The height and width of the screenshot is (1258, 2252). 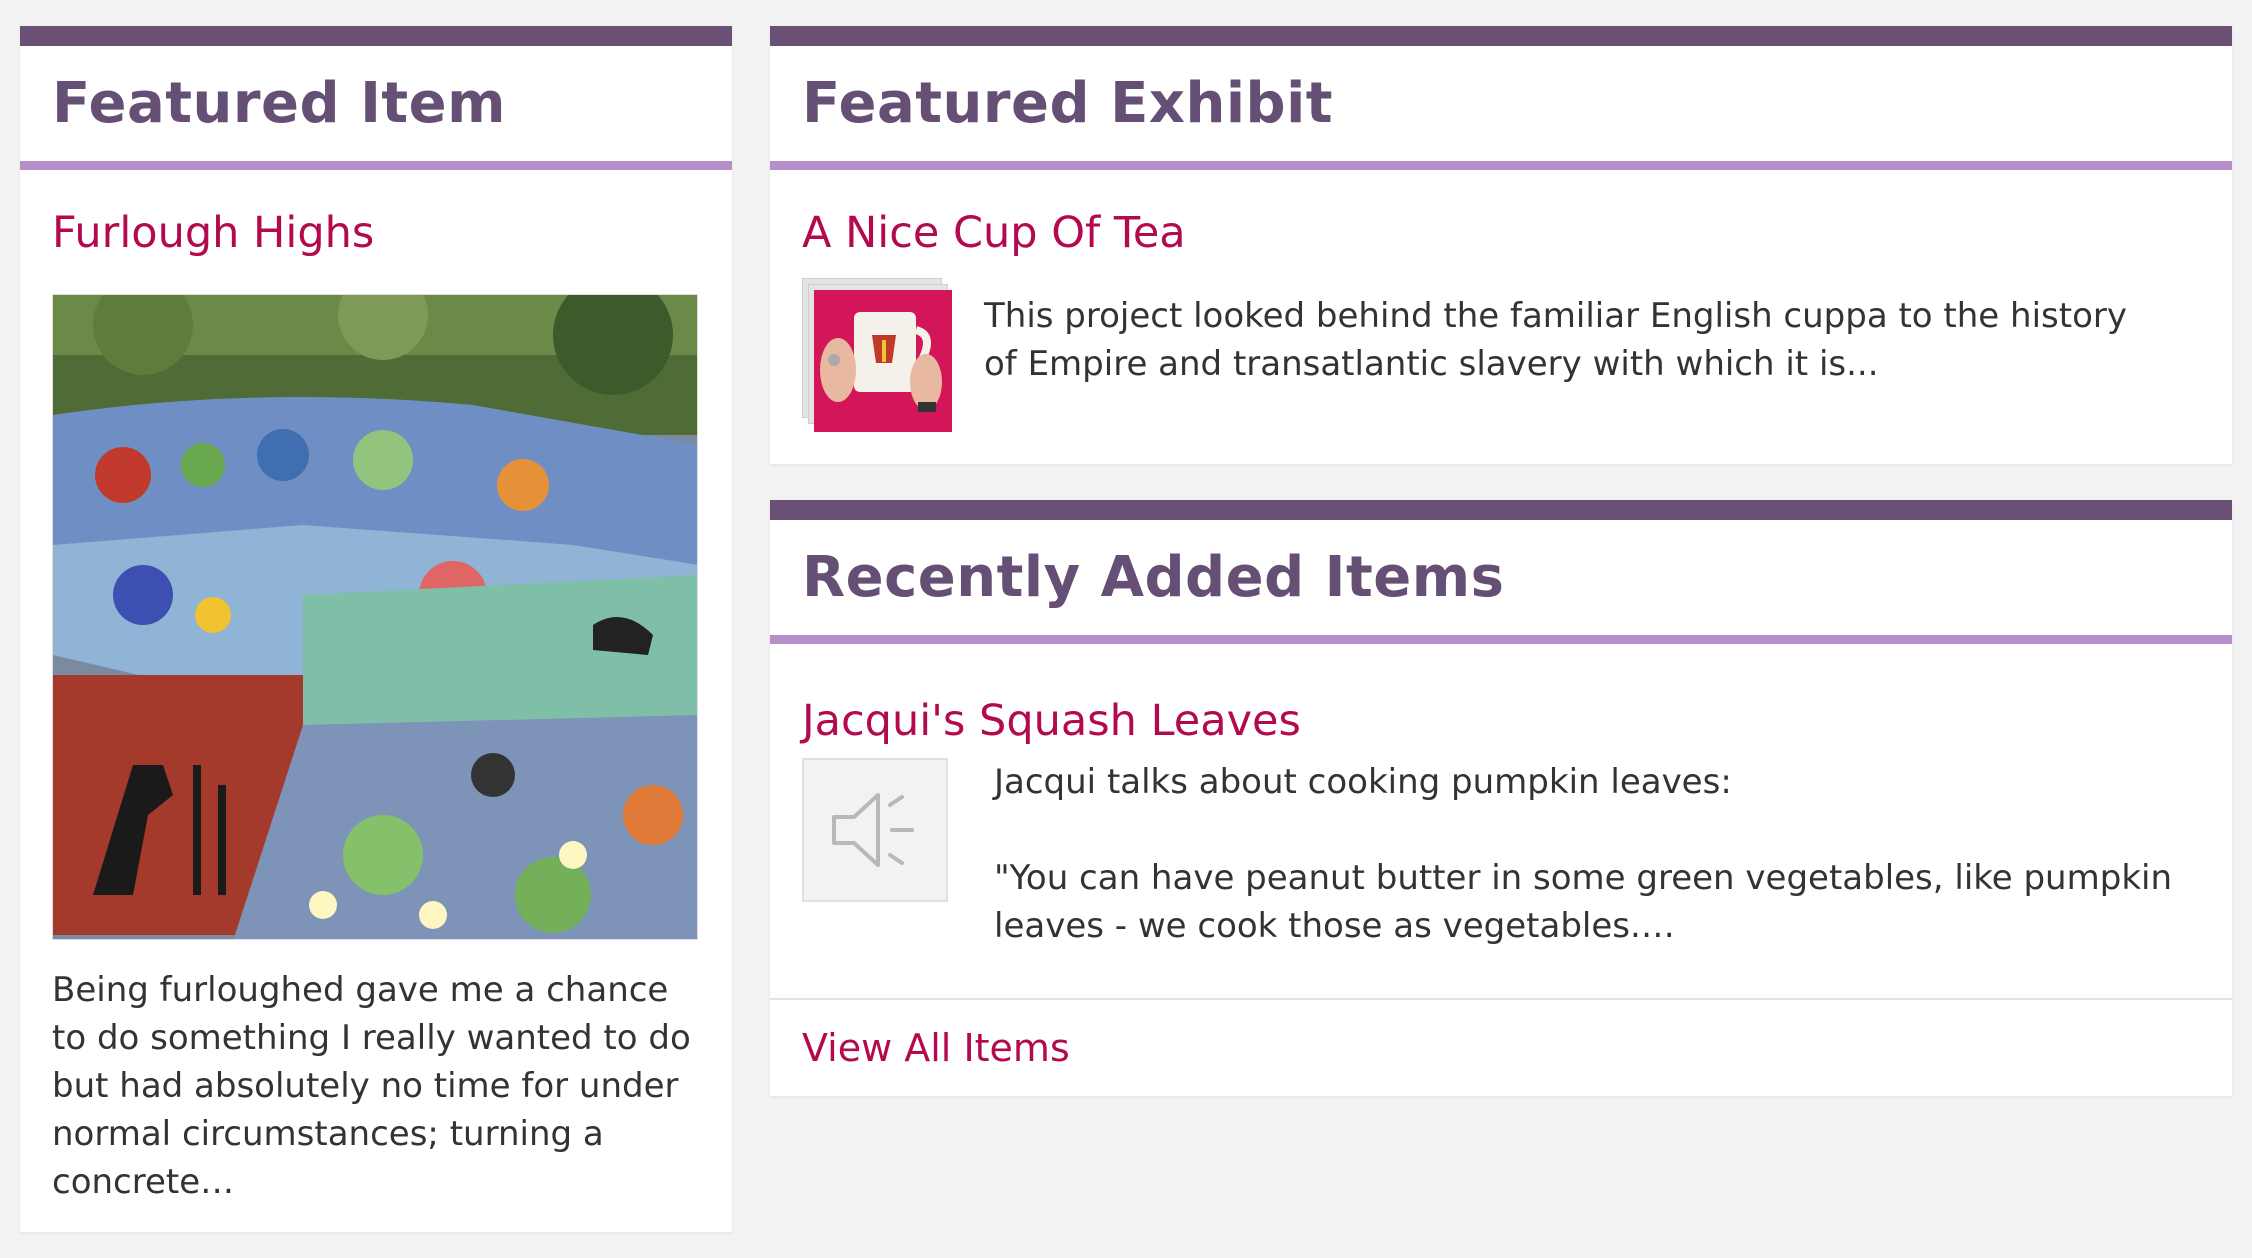 I want to click on featured-item-title-link: Furlough Highs, so click(x=213, y=233).